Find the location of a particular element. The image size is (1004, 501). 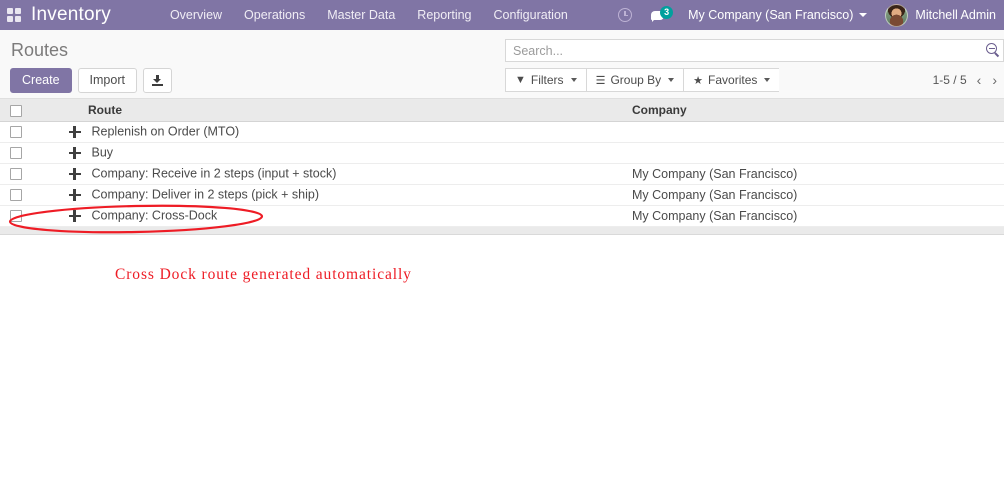

table-row: Buy is located at coordinates (502, 153).